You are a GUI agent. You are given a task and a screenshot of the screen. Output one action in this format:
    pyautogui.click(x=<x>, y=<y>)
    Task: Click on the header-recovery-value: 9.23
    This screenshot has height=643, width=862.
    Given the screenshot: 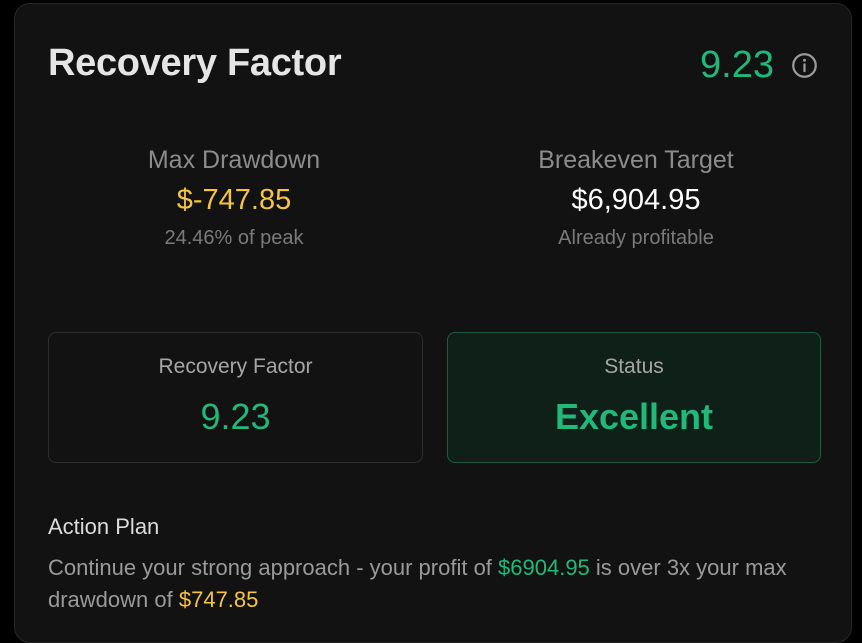 What is the action you would take?
    pyautogui.click(x=737, y=65)
    